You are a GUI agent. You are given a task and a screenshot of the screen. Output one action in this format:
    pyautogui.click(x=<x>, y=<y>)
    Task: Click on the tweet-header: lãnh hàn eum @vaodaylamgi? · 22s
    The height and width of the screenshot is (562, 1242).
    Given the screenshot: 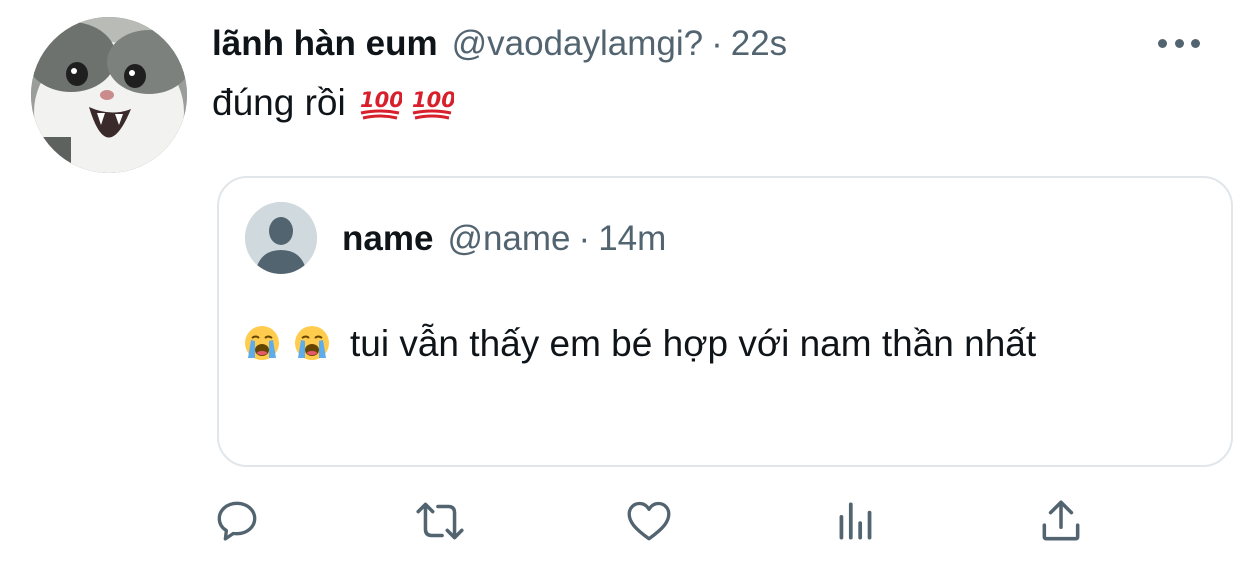 What is the action you would take?
    pyautogui.click(x=499, y=44)
    